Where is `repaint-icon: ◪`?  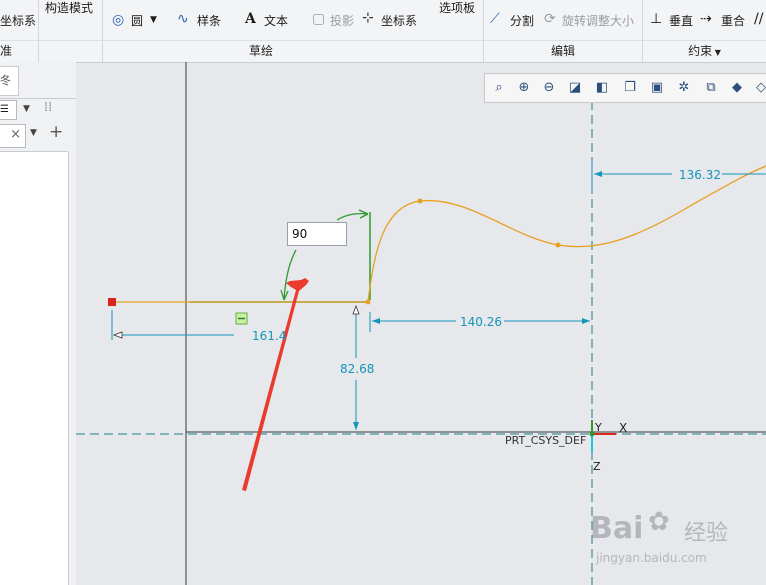
repaint-icon: ◪ is located at coordinates (575, 88).